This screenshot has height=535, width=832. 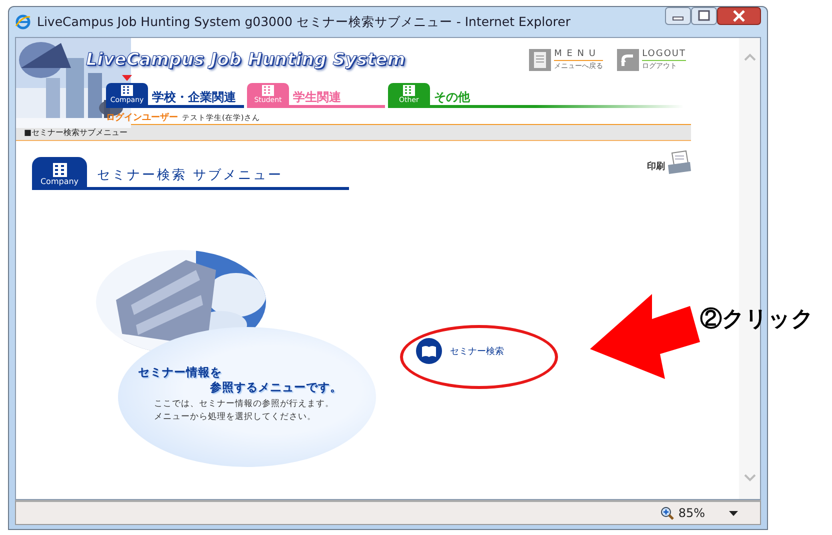 What do you see at coordinates (667, 513) in the screenshot?
I see `zoom-icon` at bounding box center [667, 513].